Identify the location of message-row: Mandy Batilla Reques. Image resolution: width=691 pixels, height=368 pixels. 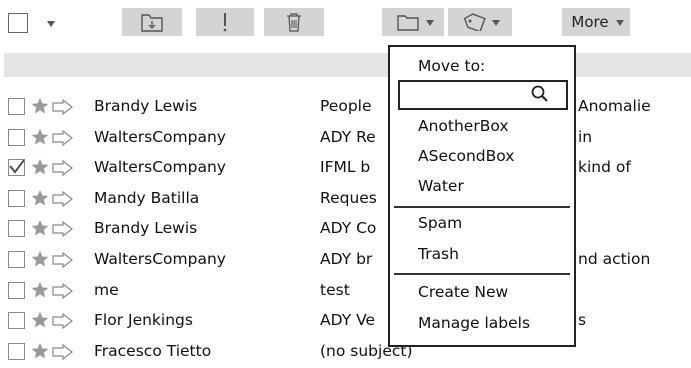
(349, 198).